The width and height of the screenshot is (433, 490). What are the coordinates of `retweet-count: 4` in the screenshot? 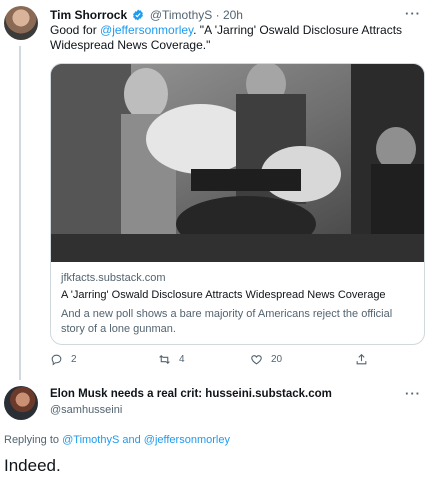 It's located at (182, 359).